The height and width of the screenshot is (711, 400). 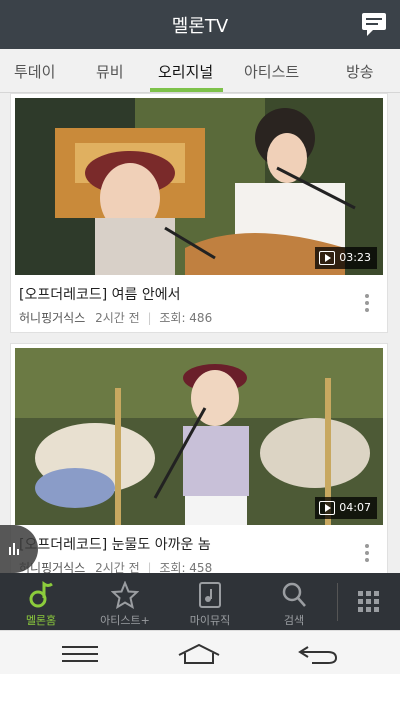 I want to click on nav-melon-home: 멜론홈, so click(x=41, y=601).